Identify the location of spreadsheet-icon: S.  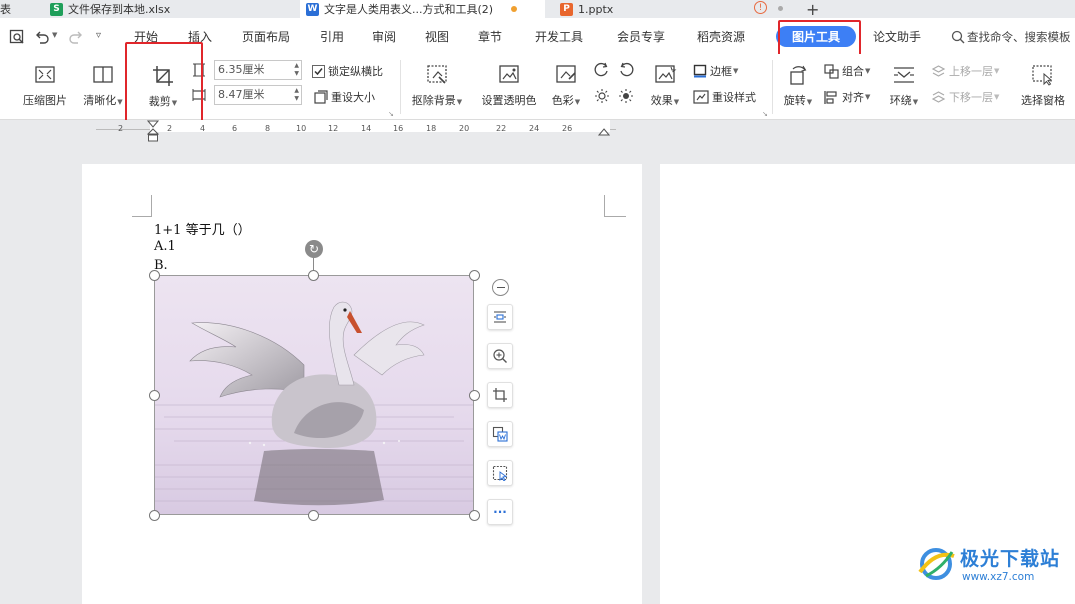
(56, 9).